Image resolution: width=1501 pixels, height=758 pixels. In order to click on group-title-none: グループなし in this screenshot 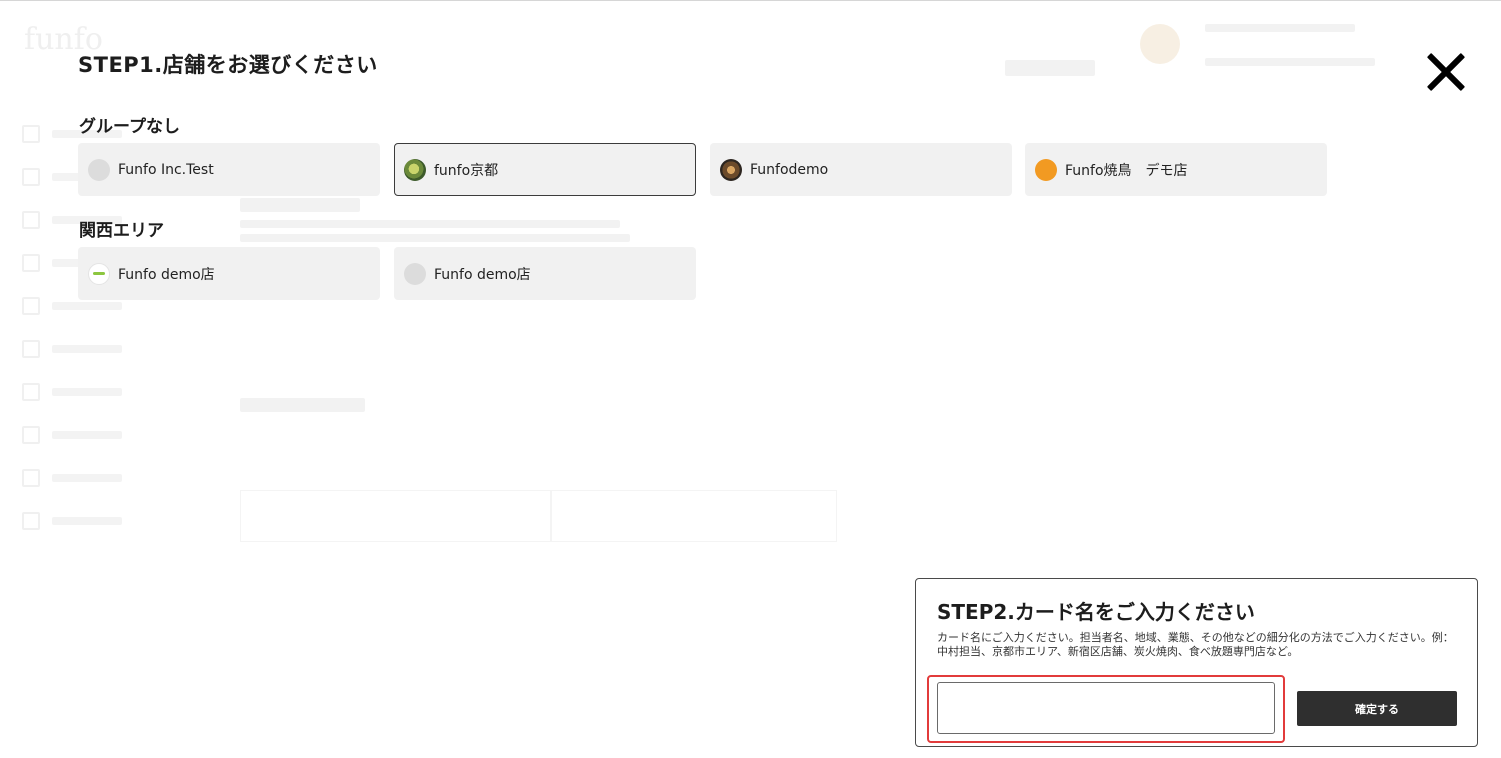, I will do `click(129, 127)`.